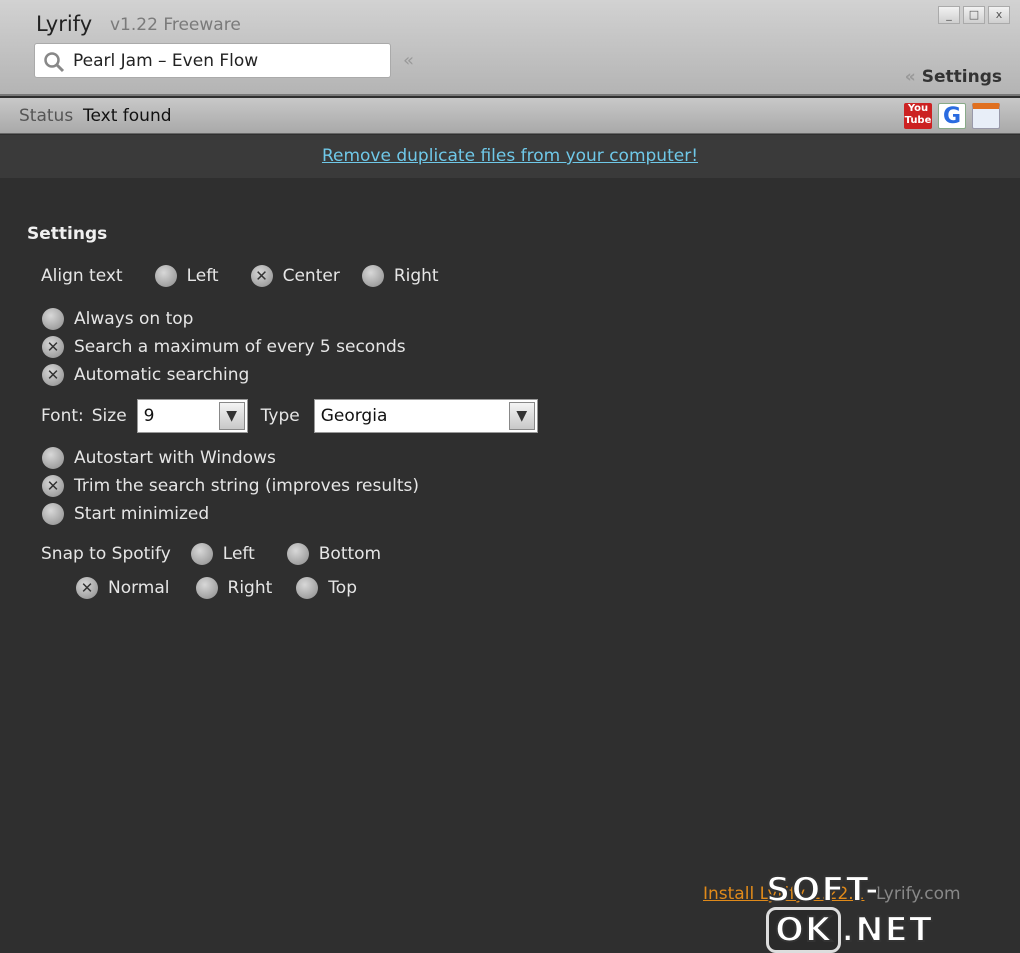 The image size is (1020, 953). I want to click on font-row: Font: Size 9 ▼ Type Georgia ▼, so click(289, 416).